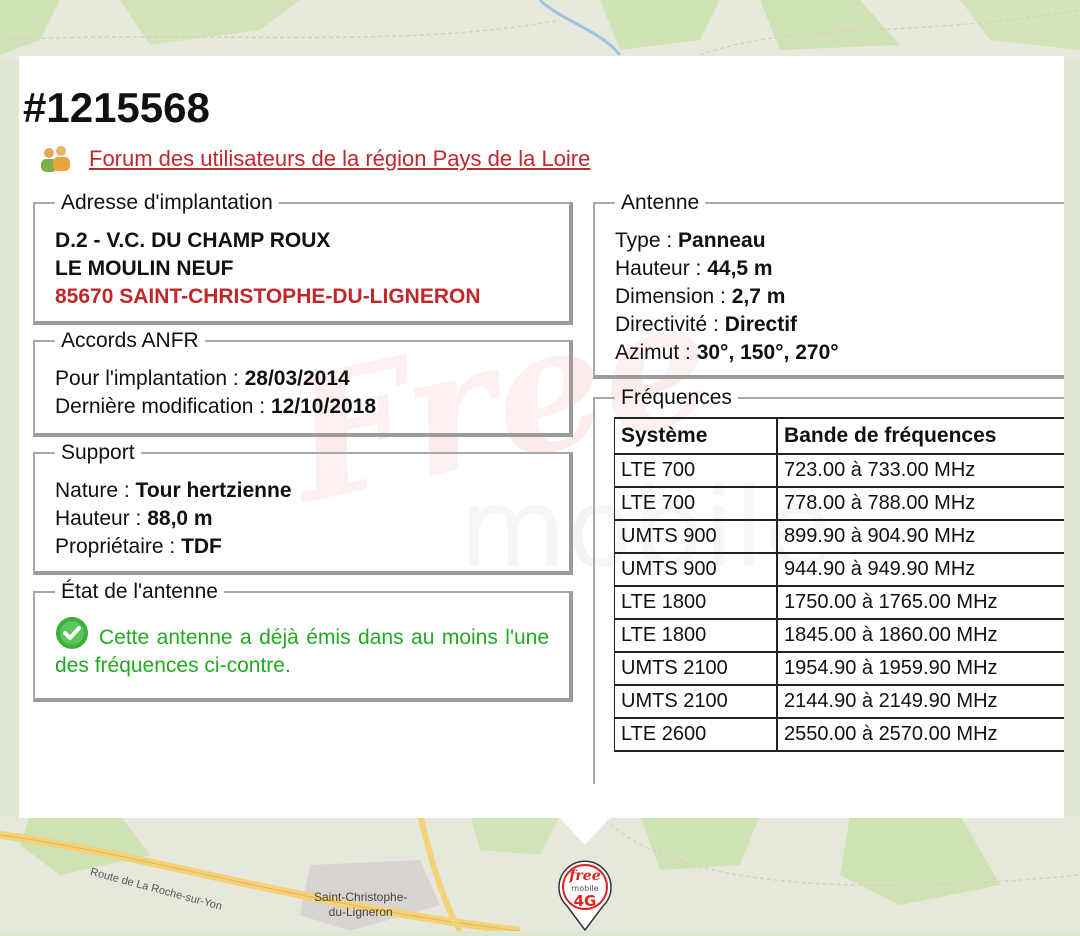 The image size is (1080, 936). What do you see at coordinates (268, 296) in the screenshot?
I see `address-line3: 85670 SAINT-CHRISTOPHE-DU-LIGNERON` at bounding box center [268, 296].